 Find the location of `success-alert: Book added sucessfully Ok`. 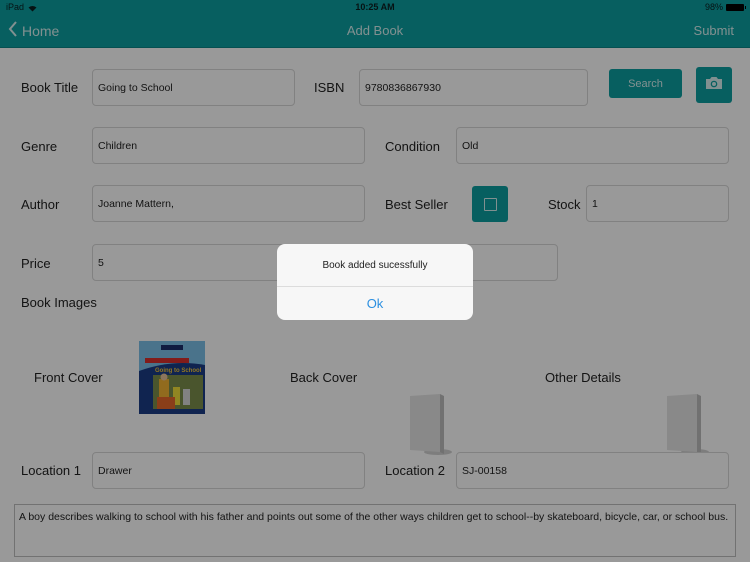

success-alert: Book added sucessfully Ok is located at coordinates (375, 282).